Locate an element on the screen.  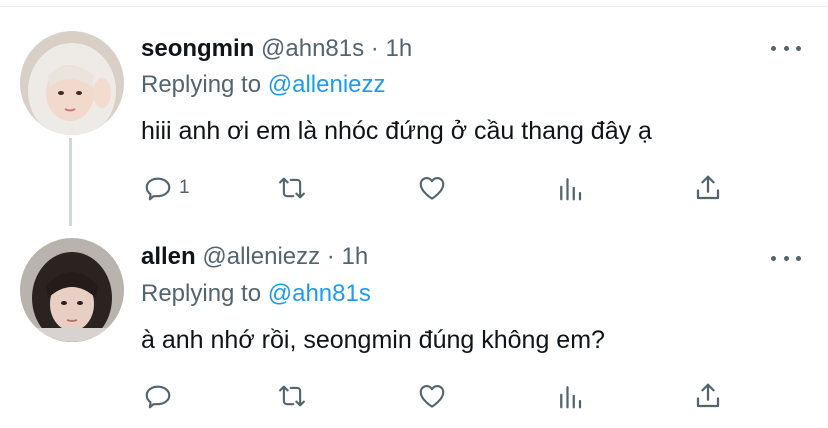
user-handle: @ahn81s is located at coordinates (312, 48).